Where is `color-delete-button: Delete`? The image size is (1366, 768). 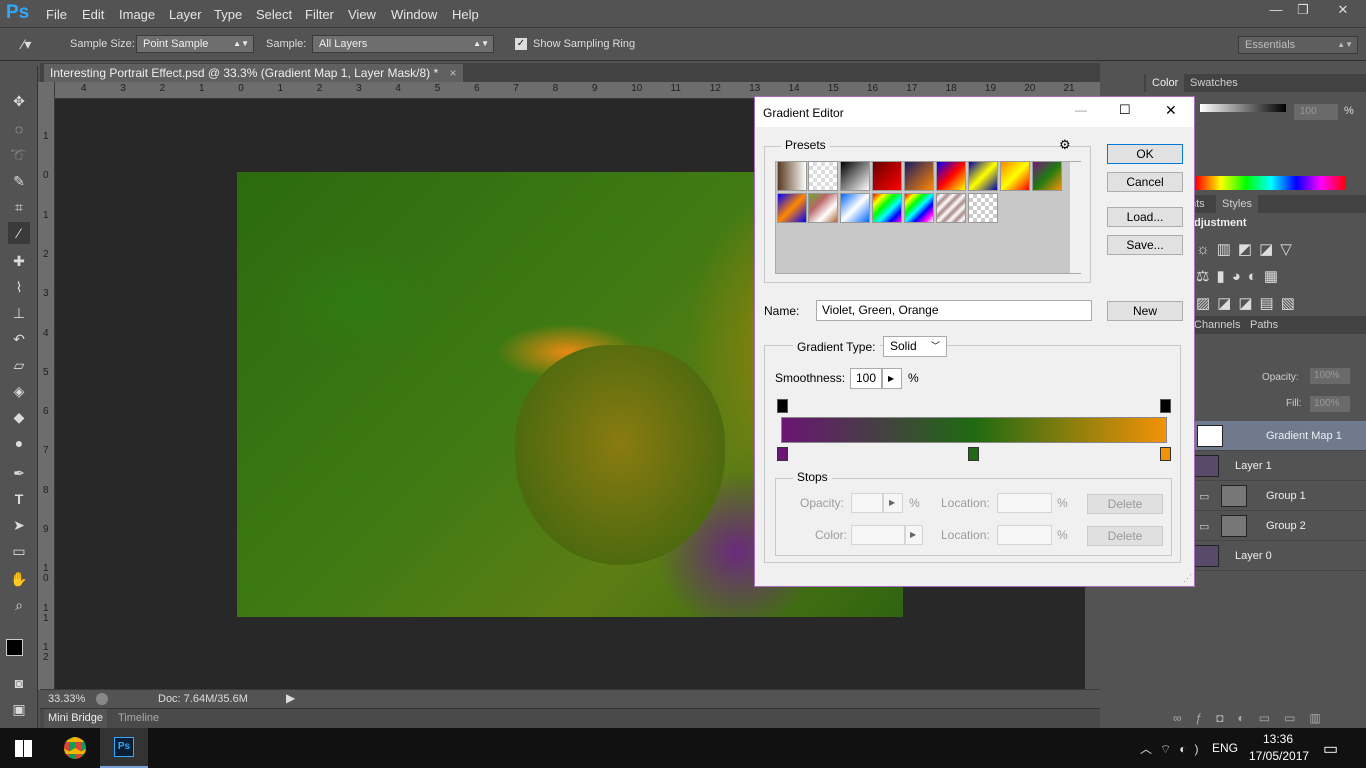
color-delete-button: Delete is located at coordinates (1125, 536).